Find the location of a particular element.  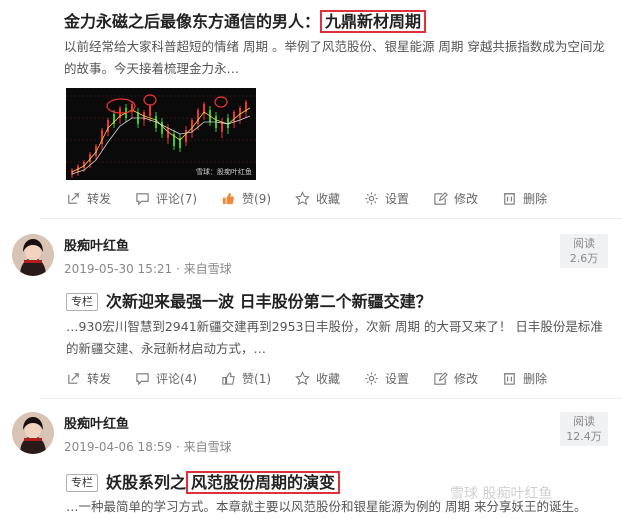

post-2-author-row: 股痴叶红鱼 2019-05-30 15:21 · 来自雪球 阅读 2.6万 is located at coordinates (310, 257).